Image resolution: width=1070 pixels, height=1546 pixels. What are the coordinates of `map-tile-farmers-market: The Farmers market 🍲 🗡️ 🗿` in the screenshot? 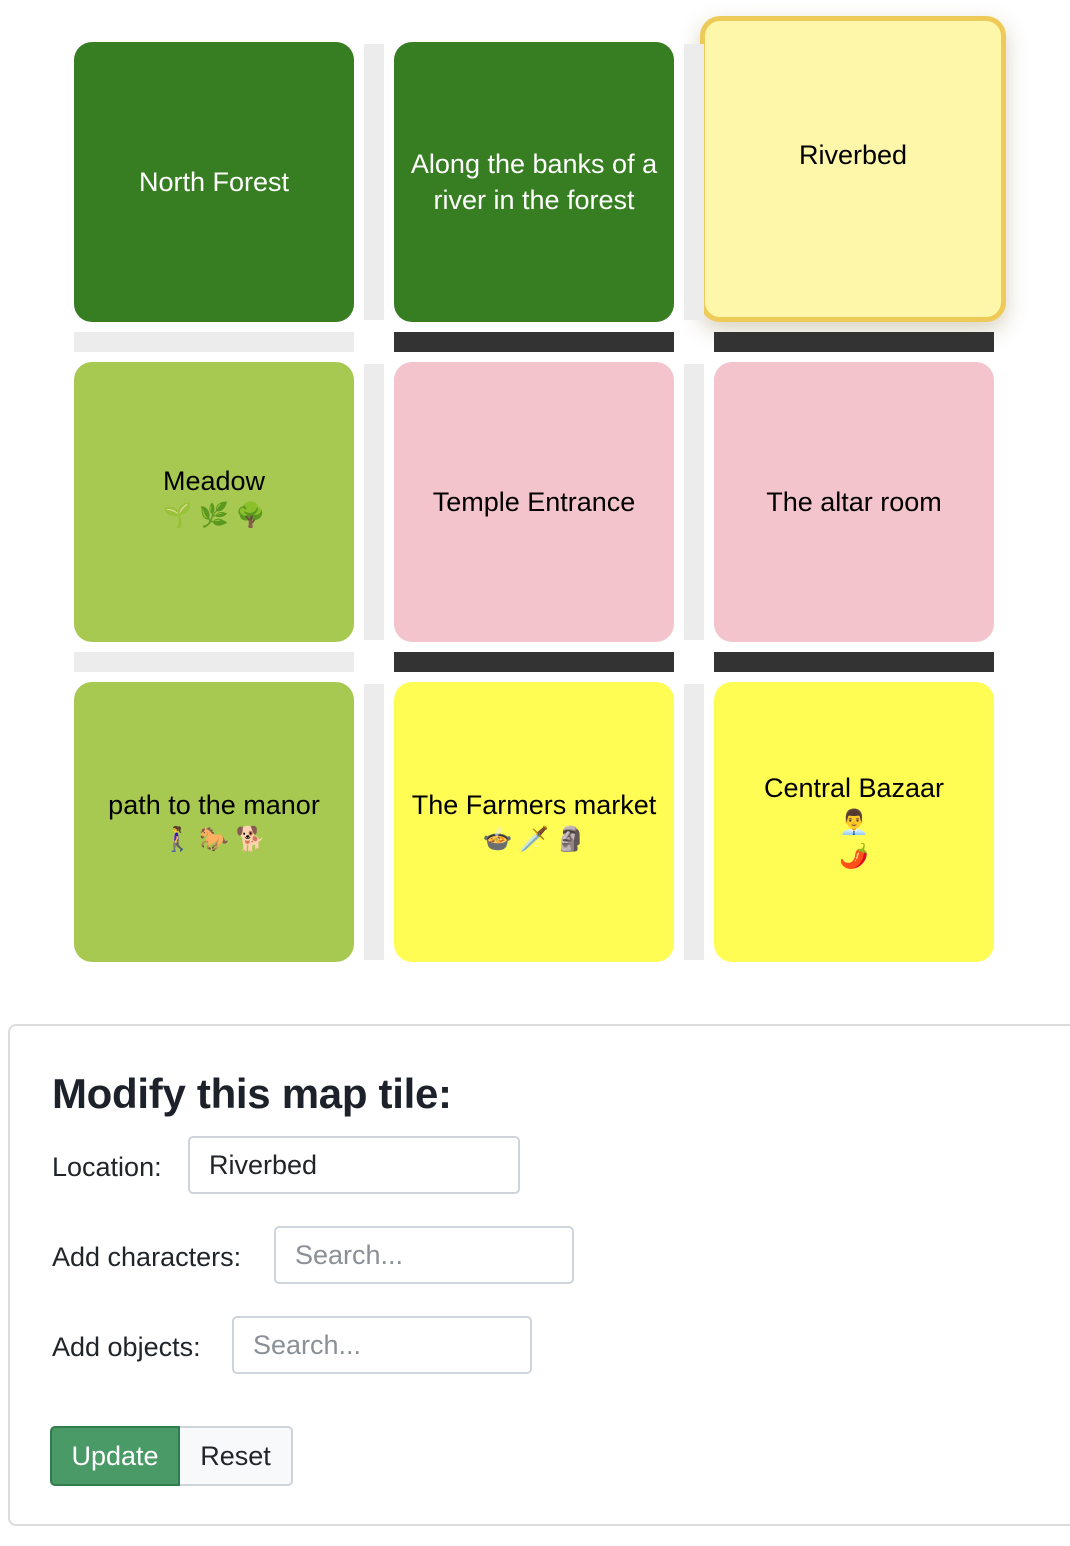 It's located at (534, 822).